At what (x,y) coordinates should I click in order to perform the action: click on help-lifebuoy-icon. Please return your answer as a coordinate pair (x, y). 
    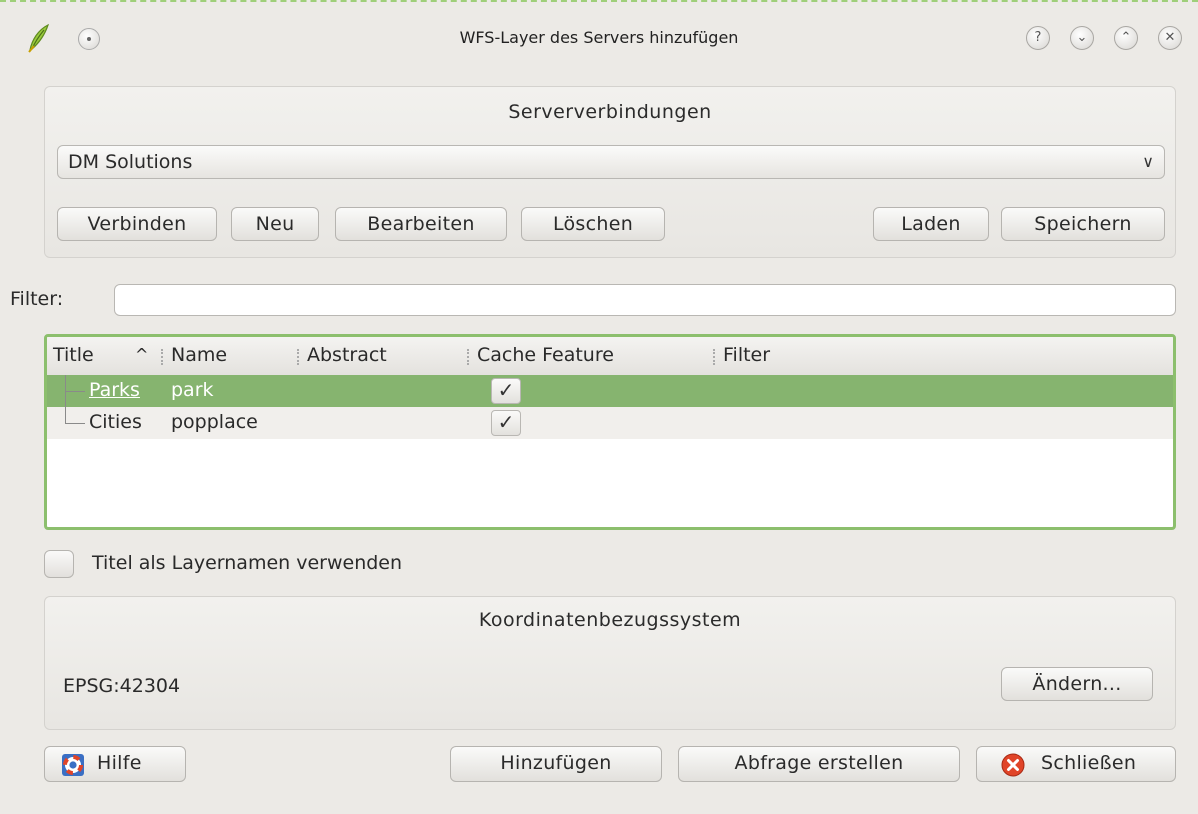
    Looking at the image, I should click on (73, 765).